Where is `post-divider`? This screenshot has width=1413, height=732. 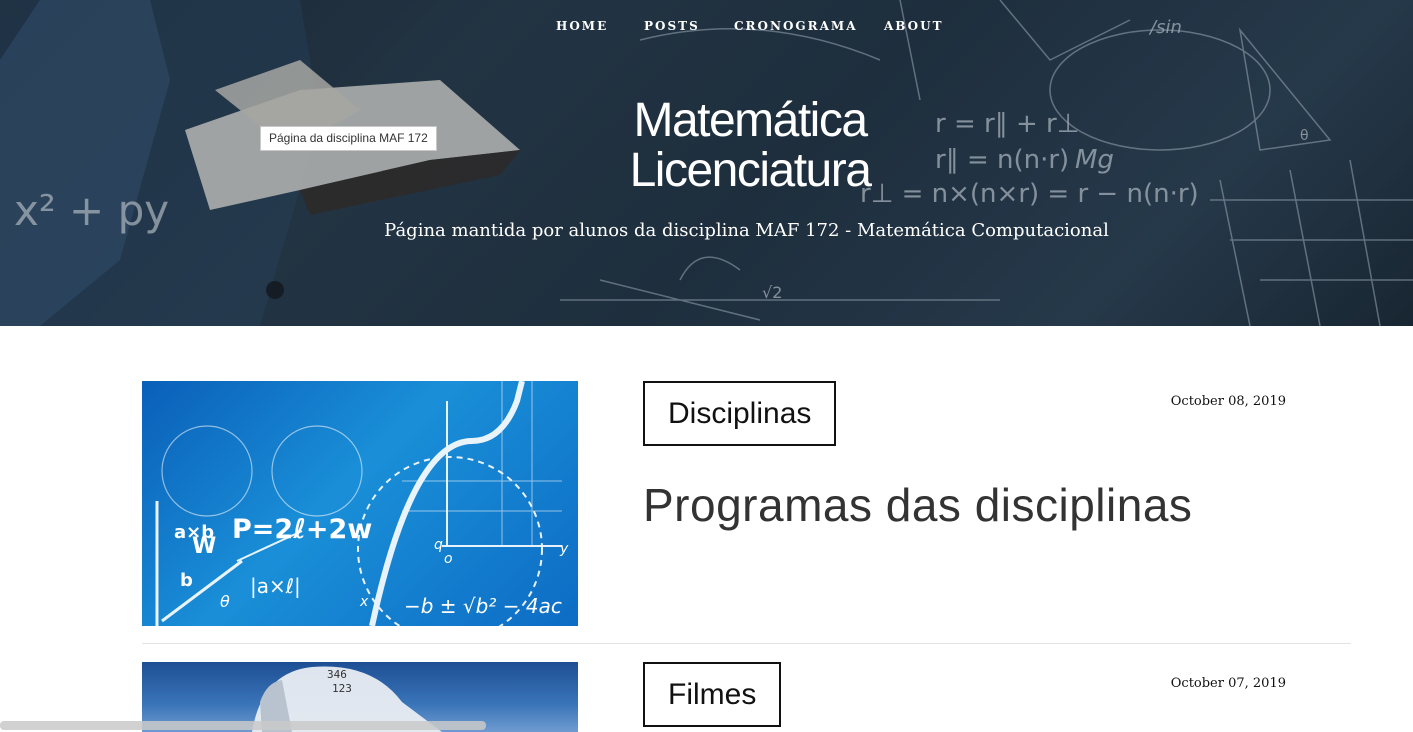 post-divider is located at coordinates (746, 643).